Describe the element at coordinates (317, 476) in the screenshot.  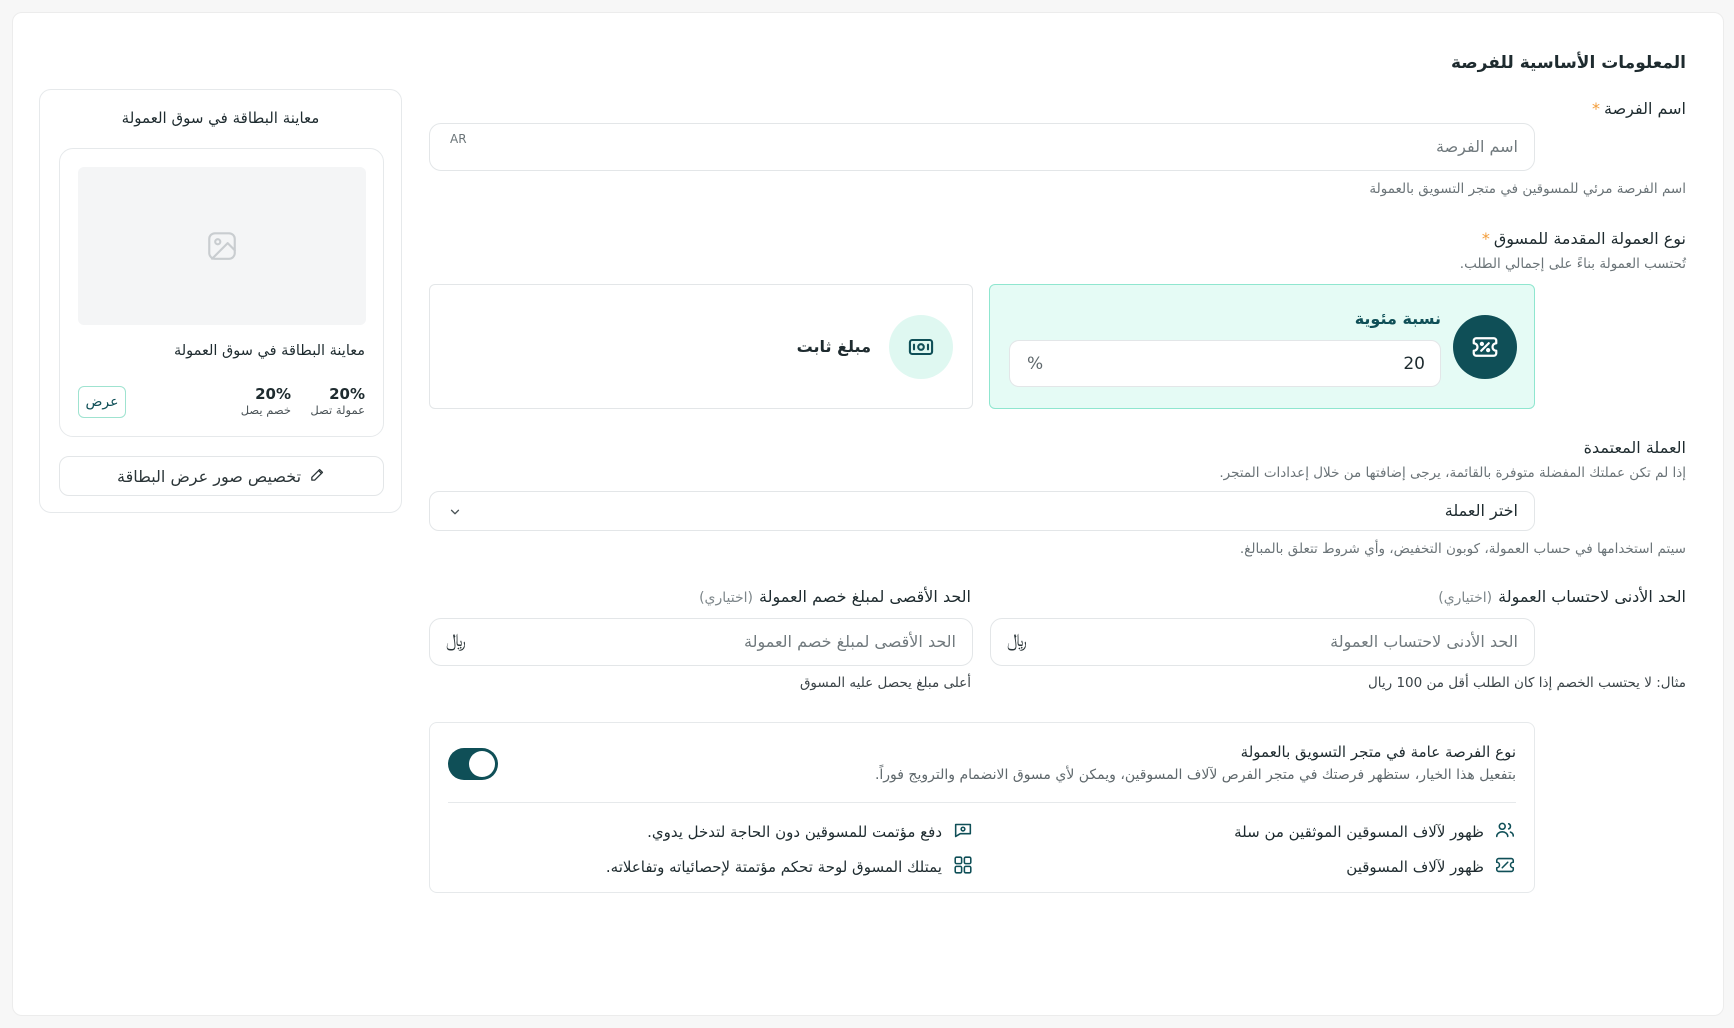
I see `edit-pen-icon` at that location.